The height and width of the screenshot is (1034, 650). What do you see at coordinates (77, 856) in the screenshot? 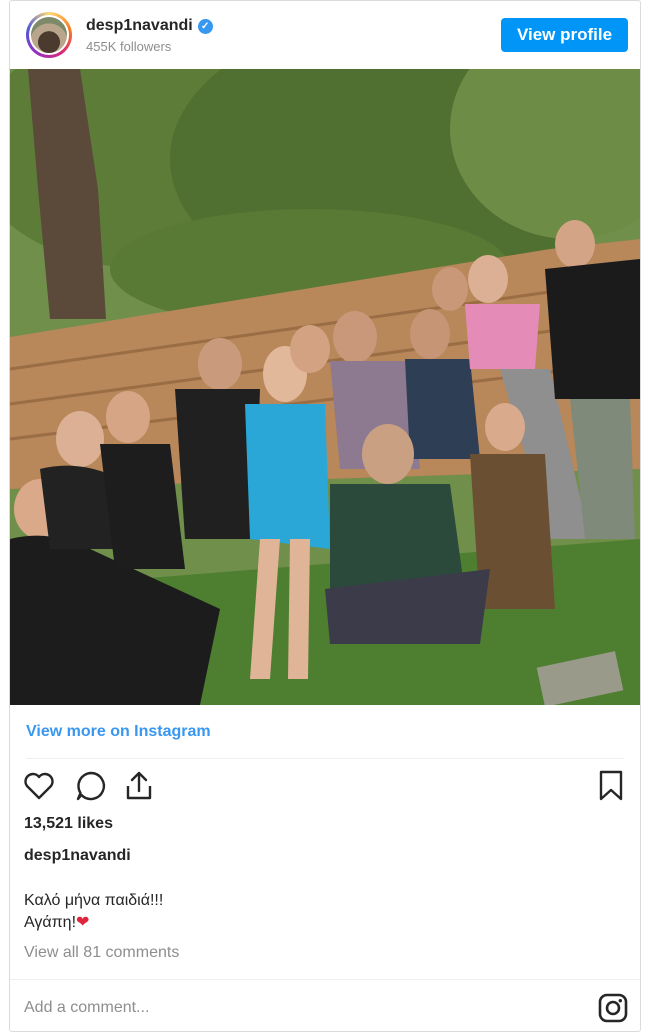
I see `caption-username: desp1navandi` at bounding box center [77, 856].